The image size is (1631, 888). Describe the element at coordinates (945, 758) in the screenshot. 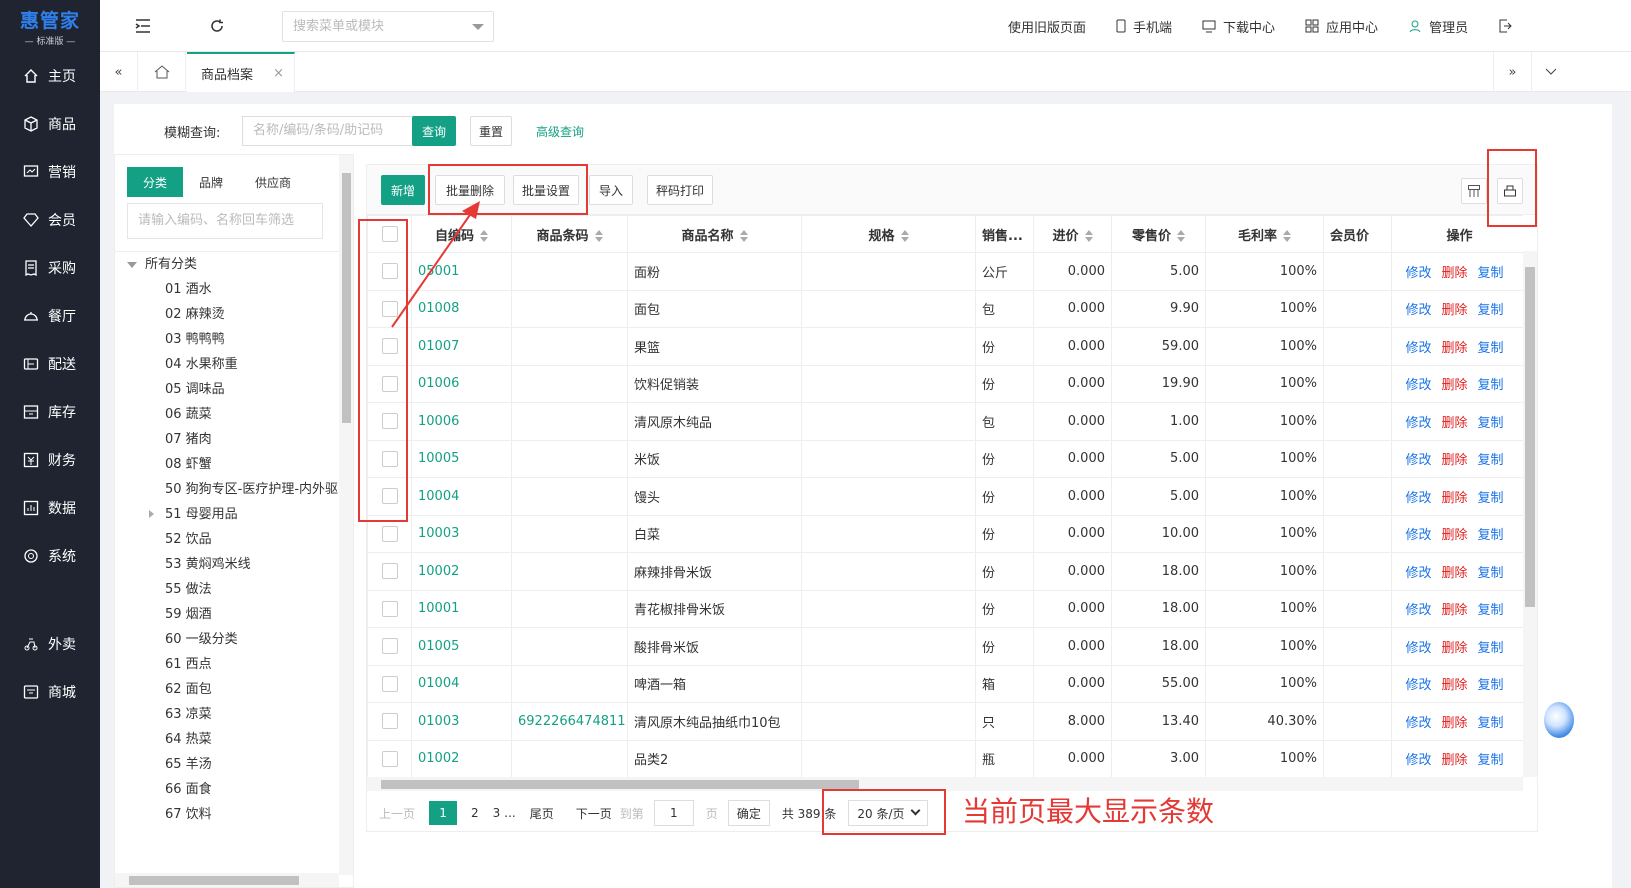

I see `table-row: 01002 品类2 瓶 0.000 3.00 100% 修改 删除 复制` at that location.